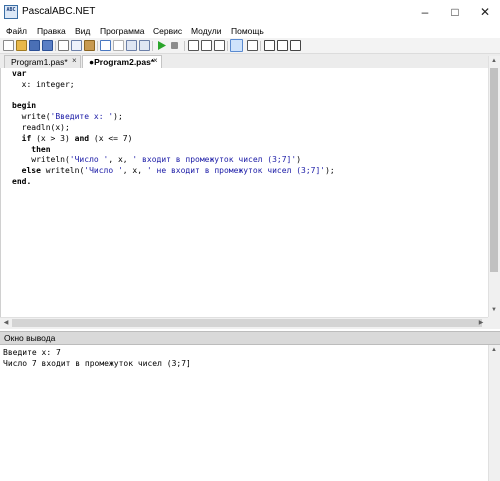 This screenshot has width=500, height=481. What do you see at coordinates (494, 323) in the screenshot?
I see `scrollbar-corner` at bounding box center [494, 323].